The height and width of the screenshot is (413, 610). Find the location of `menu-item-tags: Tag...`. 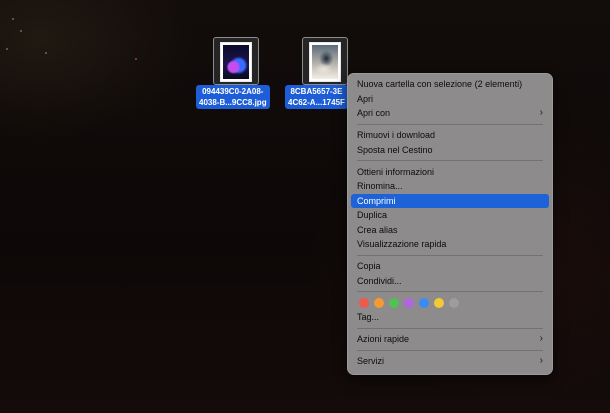

menu-item-tags: Tag... is located at coordinates (450, 317).